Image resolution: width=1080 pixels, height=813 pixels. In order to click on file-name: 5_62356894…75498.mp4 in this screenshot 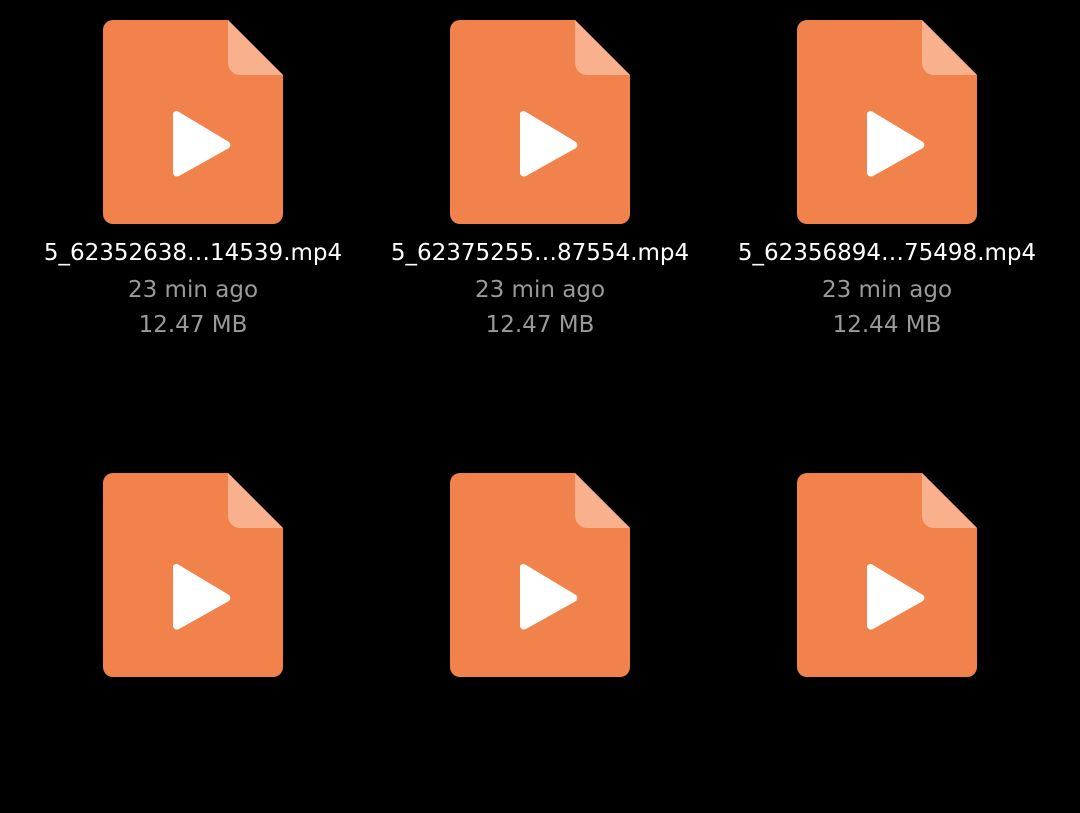, I will do `click(887, 253)`.